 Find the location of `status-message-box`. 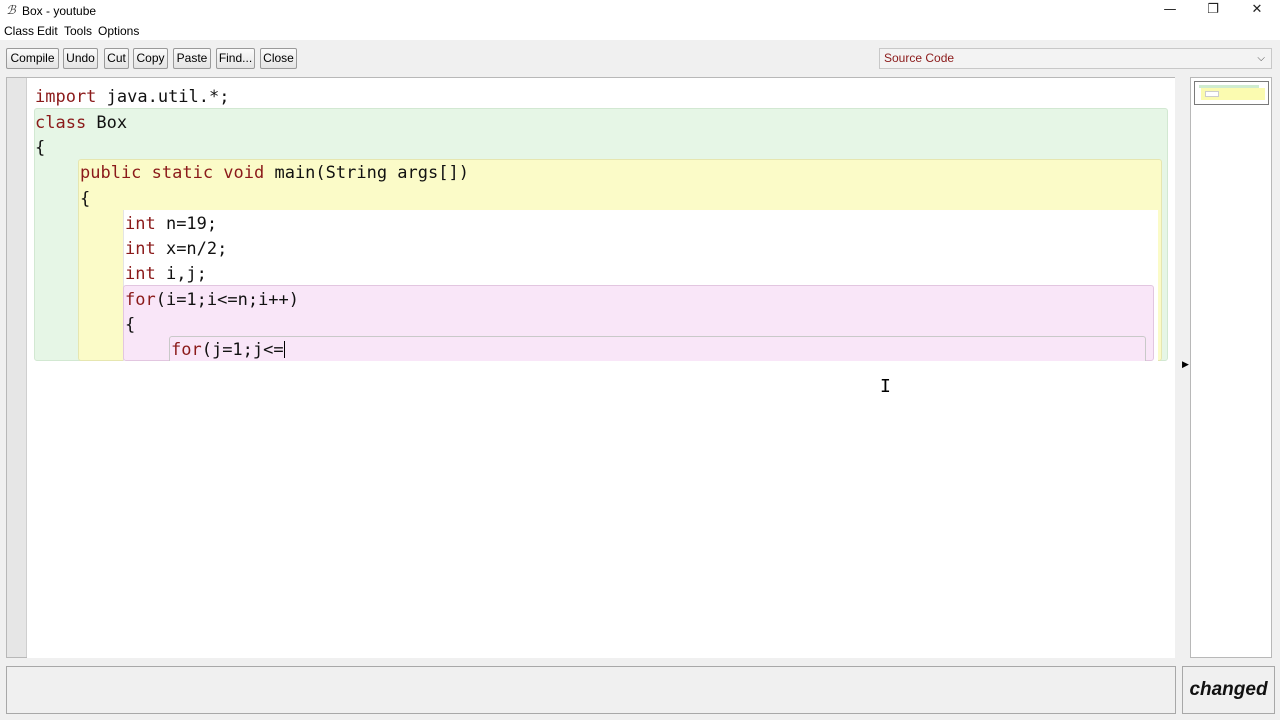

status-message-box is located at coordinates (591, 690).